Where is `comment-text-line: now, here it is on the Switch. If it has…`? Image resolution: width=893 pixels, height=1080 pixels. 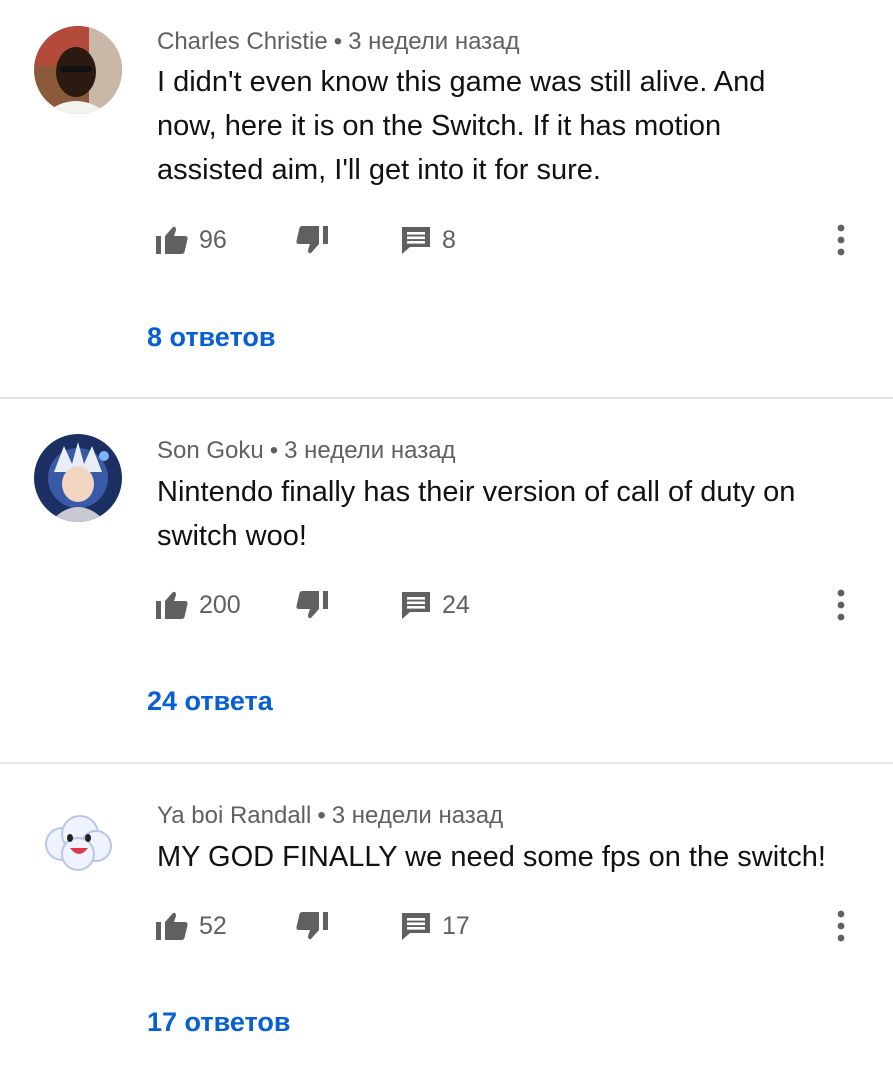 comment-text-line: now, here it is on the Switch. If it has… is located at coordinates (439, 126).